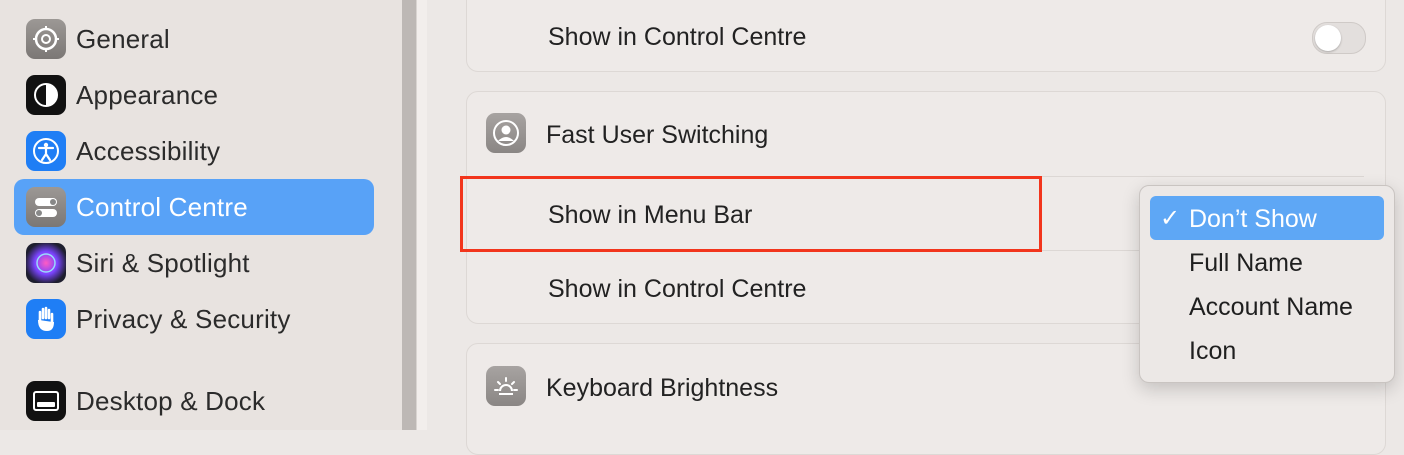 This screenshot has height=455, width=1404. I want to click on accessibility-icon, so click(46, 151).